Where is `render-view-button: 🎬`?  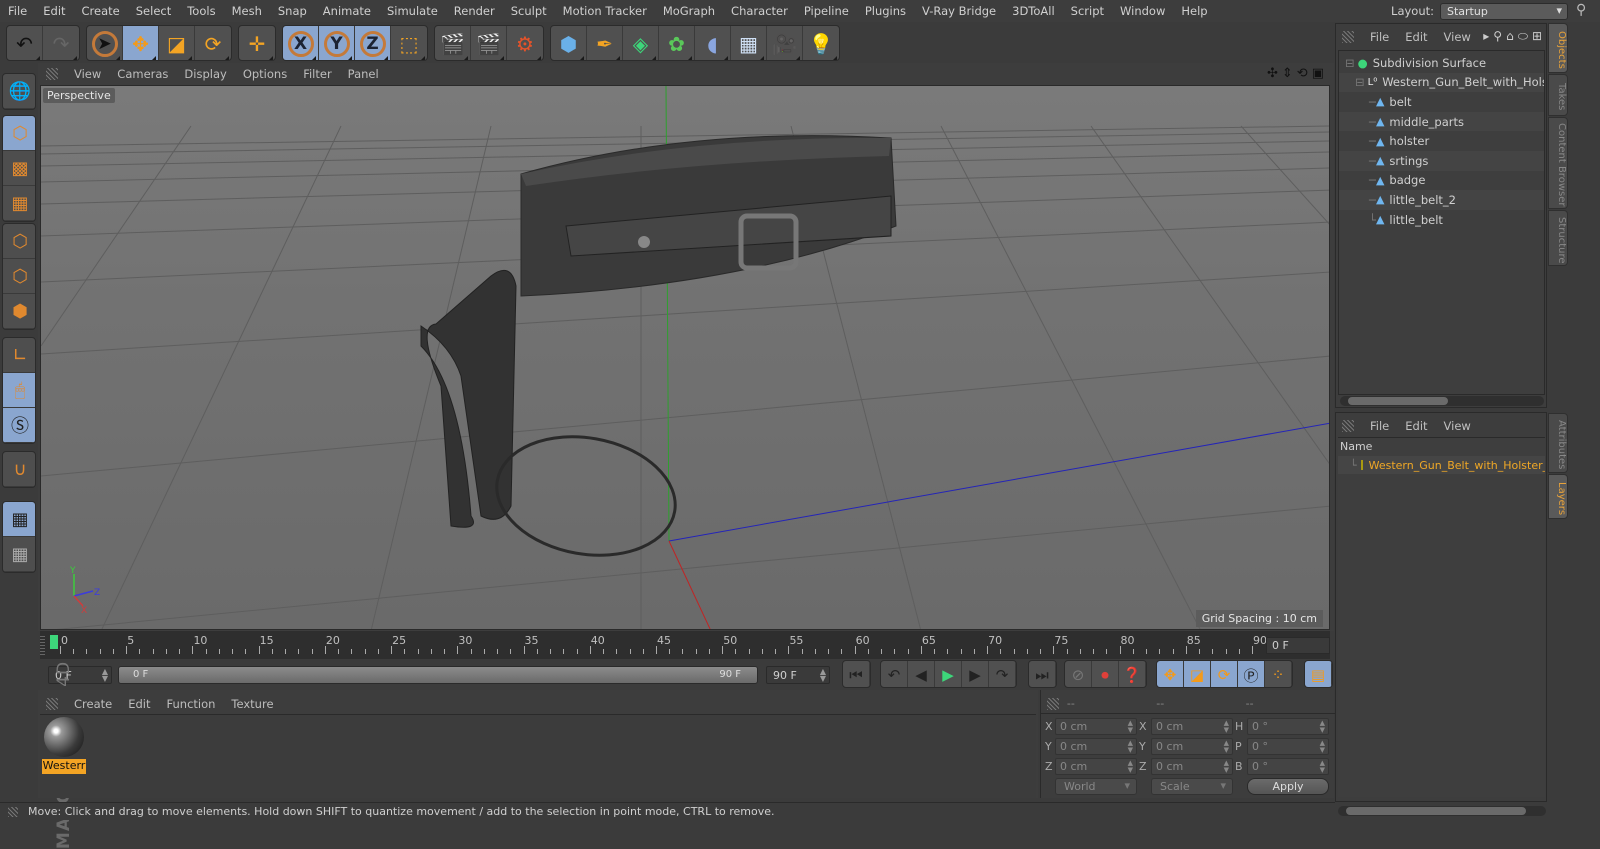 render-view-button: 🎬 is located at coordinates (453, 43).